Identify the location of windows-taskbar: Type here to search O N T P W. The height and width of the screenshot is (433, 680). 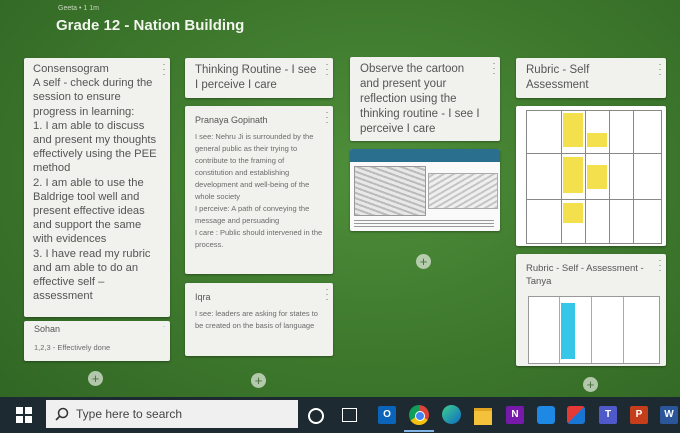
(340, 415).